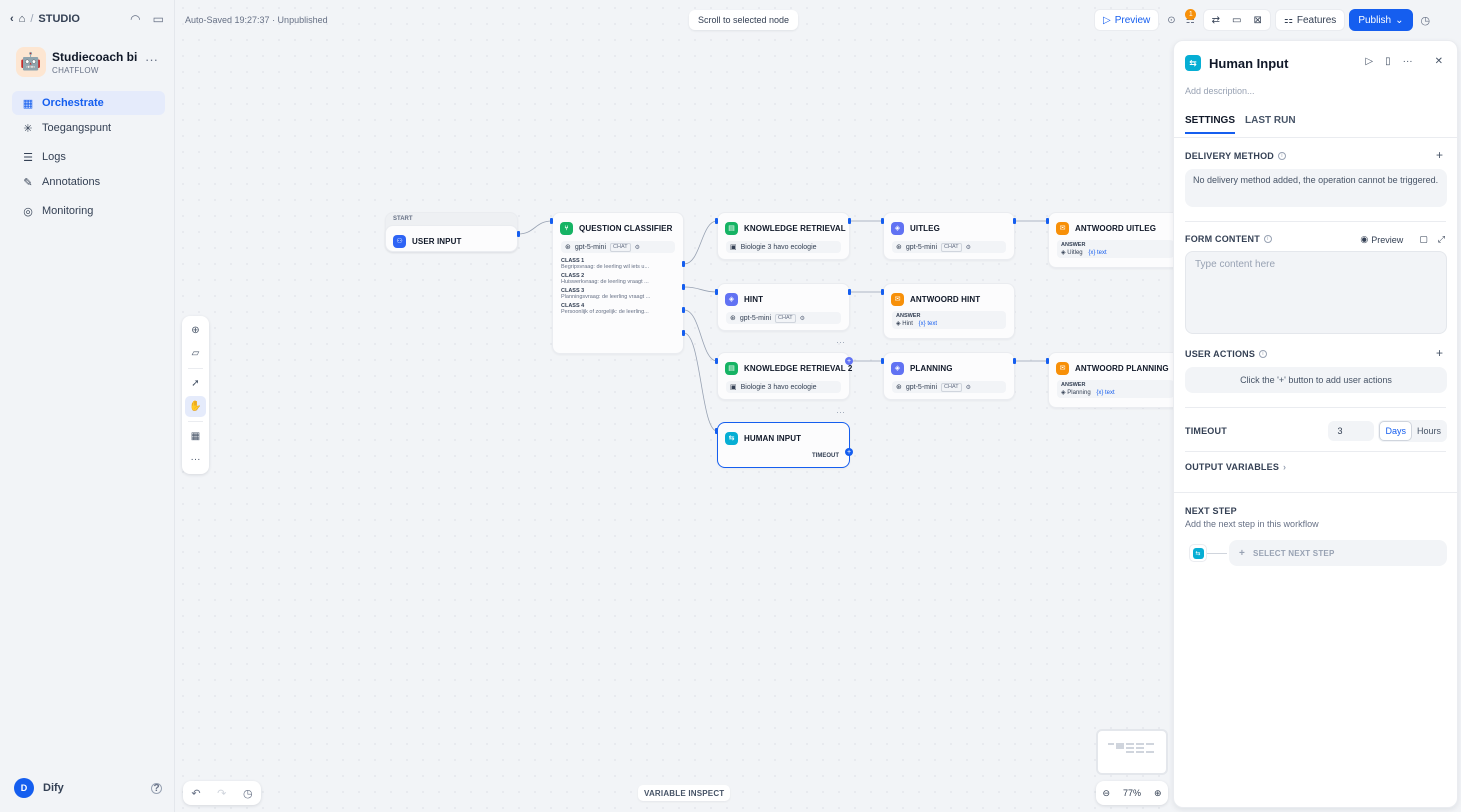  Describe the element at coordinates (1338, 553) in the screenshot. I see `select-next-step-button: + SELECT NEXT STEP` at that location.